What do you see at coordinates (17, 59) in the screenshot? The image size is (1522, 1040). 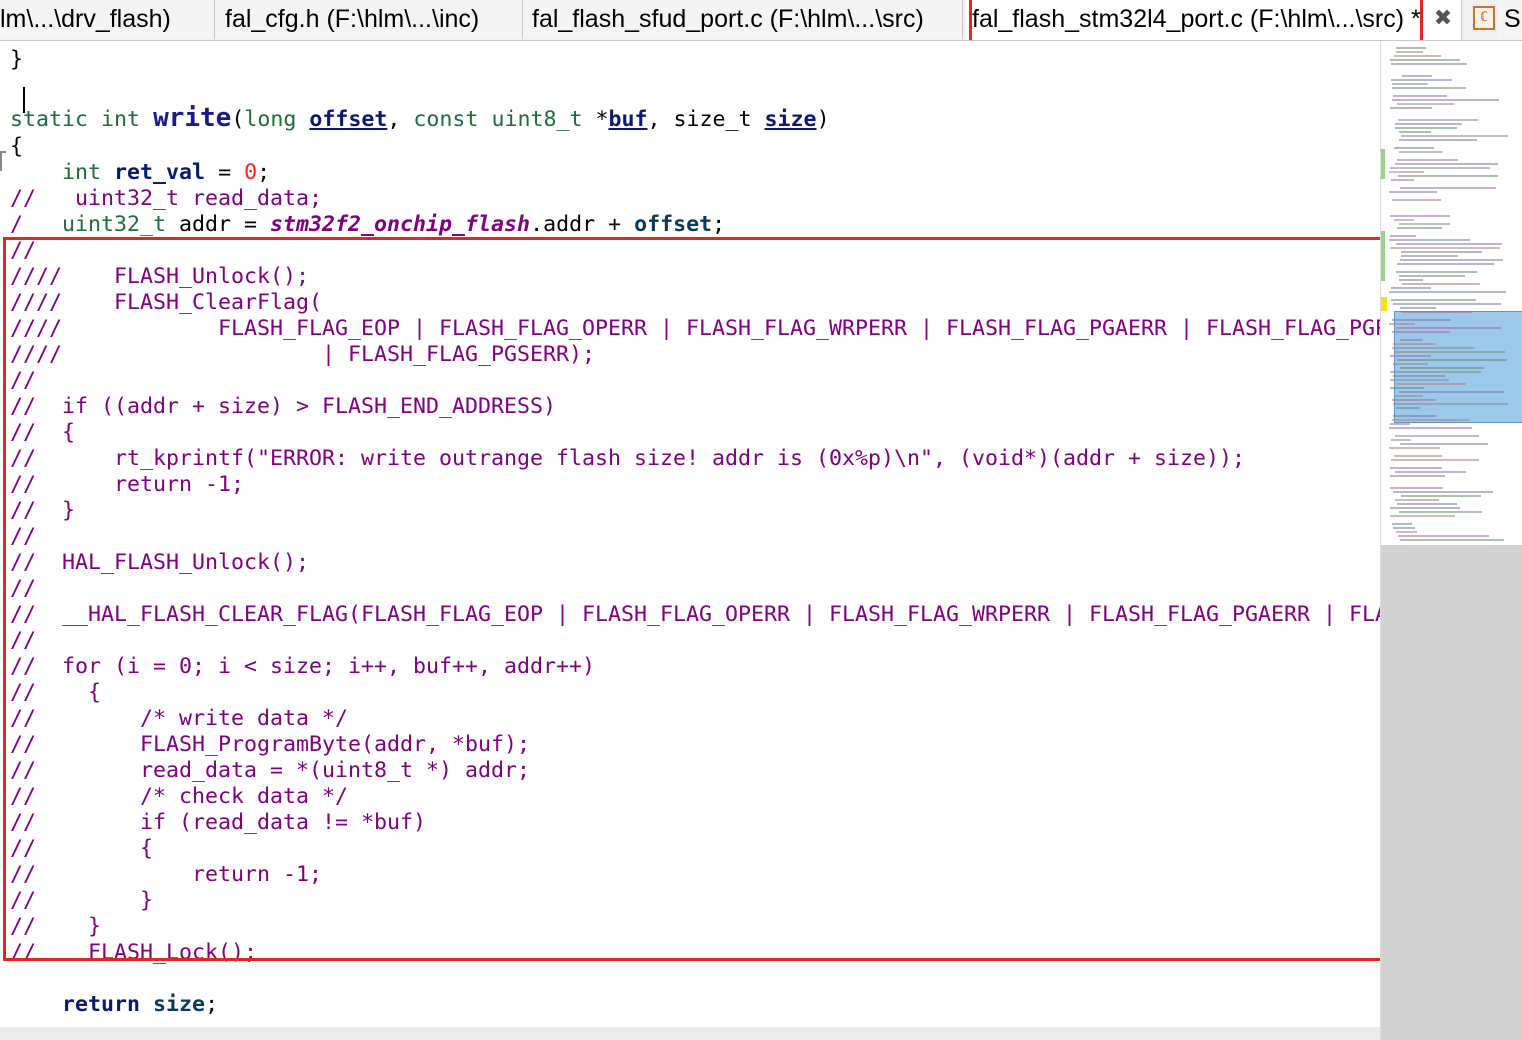 I see `closing-brace: }` at bounding box center [17, 59].